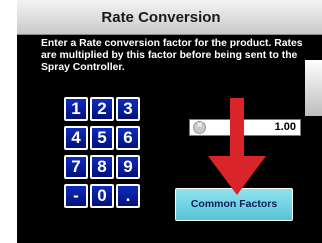 Image resolution: width=322 pixels, height=243 pixels. Describe the element at coordinates (128, 109) in the screenshot. I see `key-3: 3` at that location.